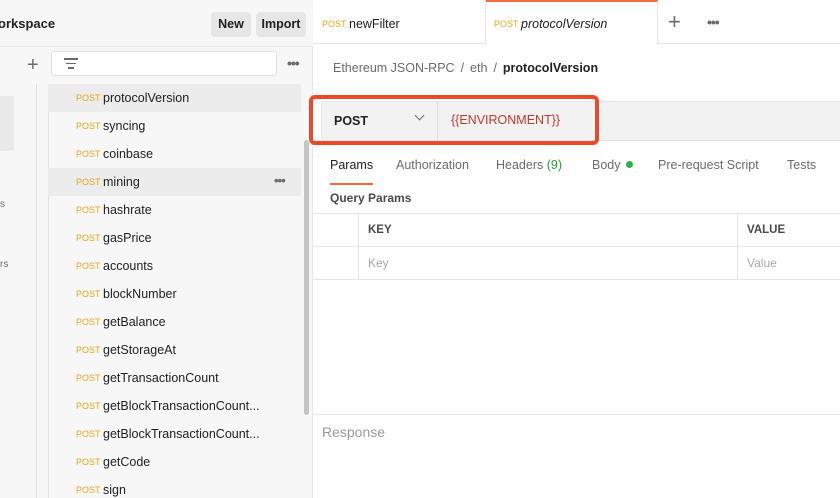  Describe the element at coordinates (156, 210) in the screenshot. I see `request-item-hashrate: POST hashrate` at that location.